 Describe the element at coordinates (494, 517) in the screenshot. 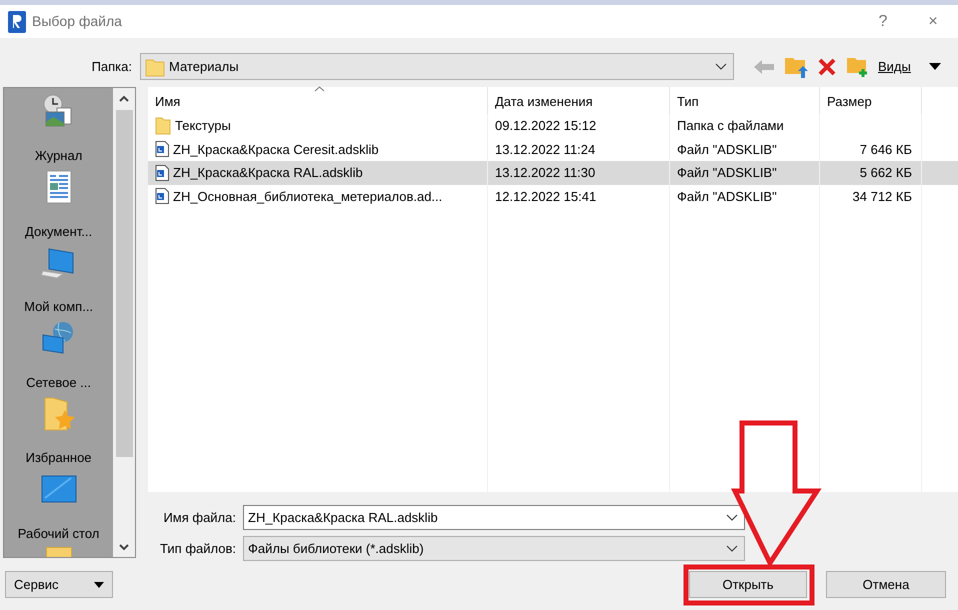

I see `file-name-field: ZH_Краска&Краска RAL.adsklib` at that location.